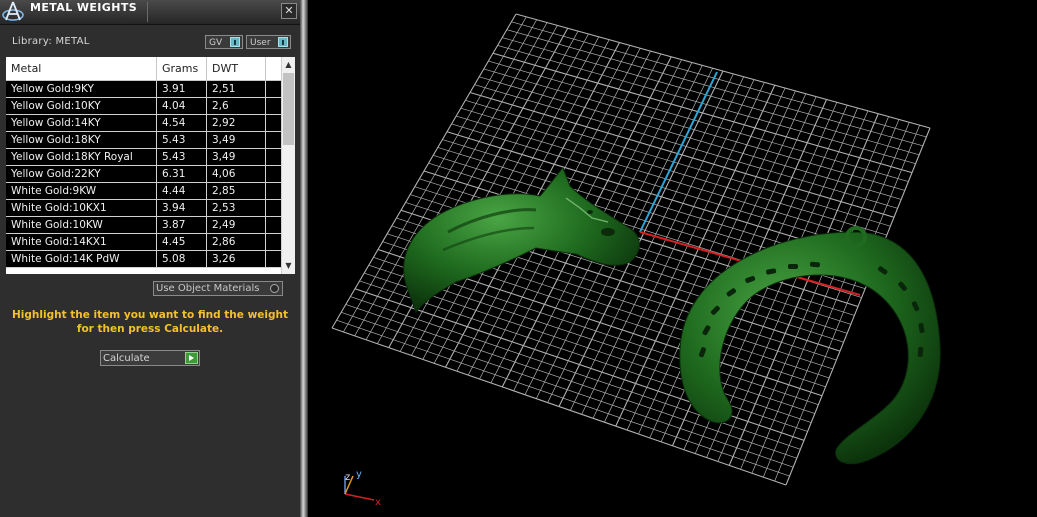  I want to click on gv-toggle: GV, so click(224, 42).